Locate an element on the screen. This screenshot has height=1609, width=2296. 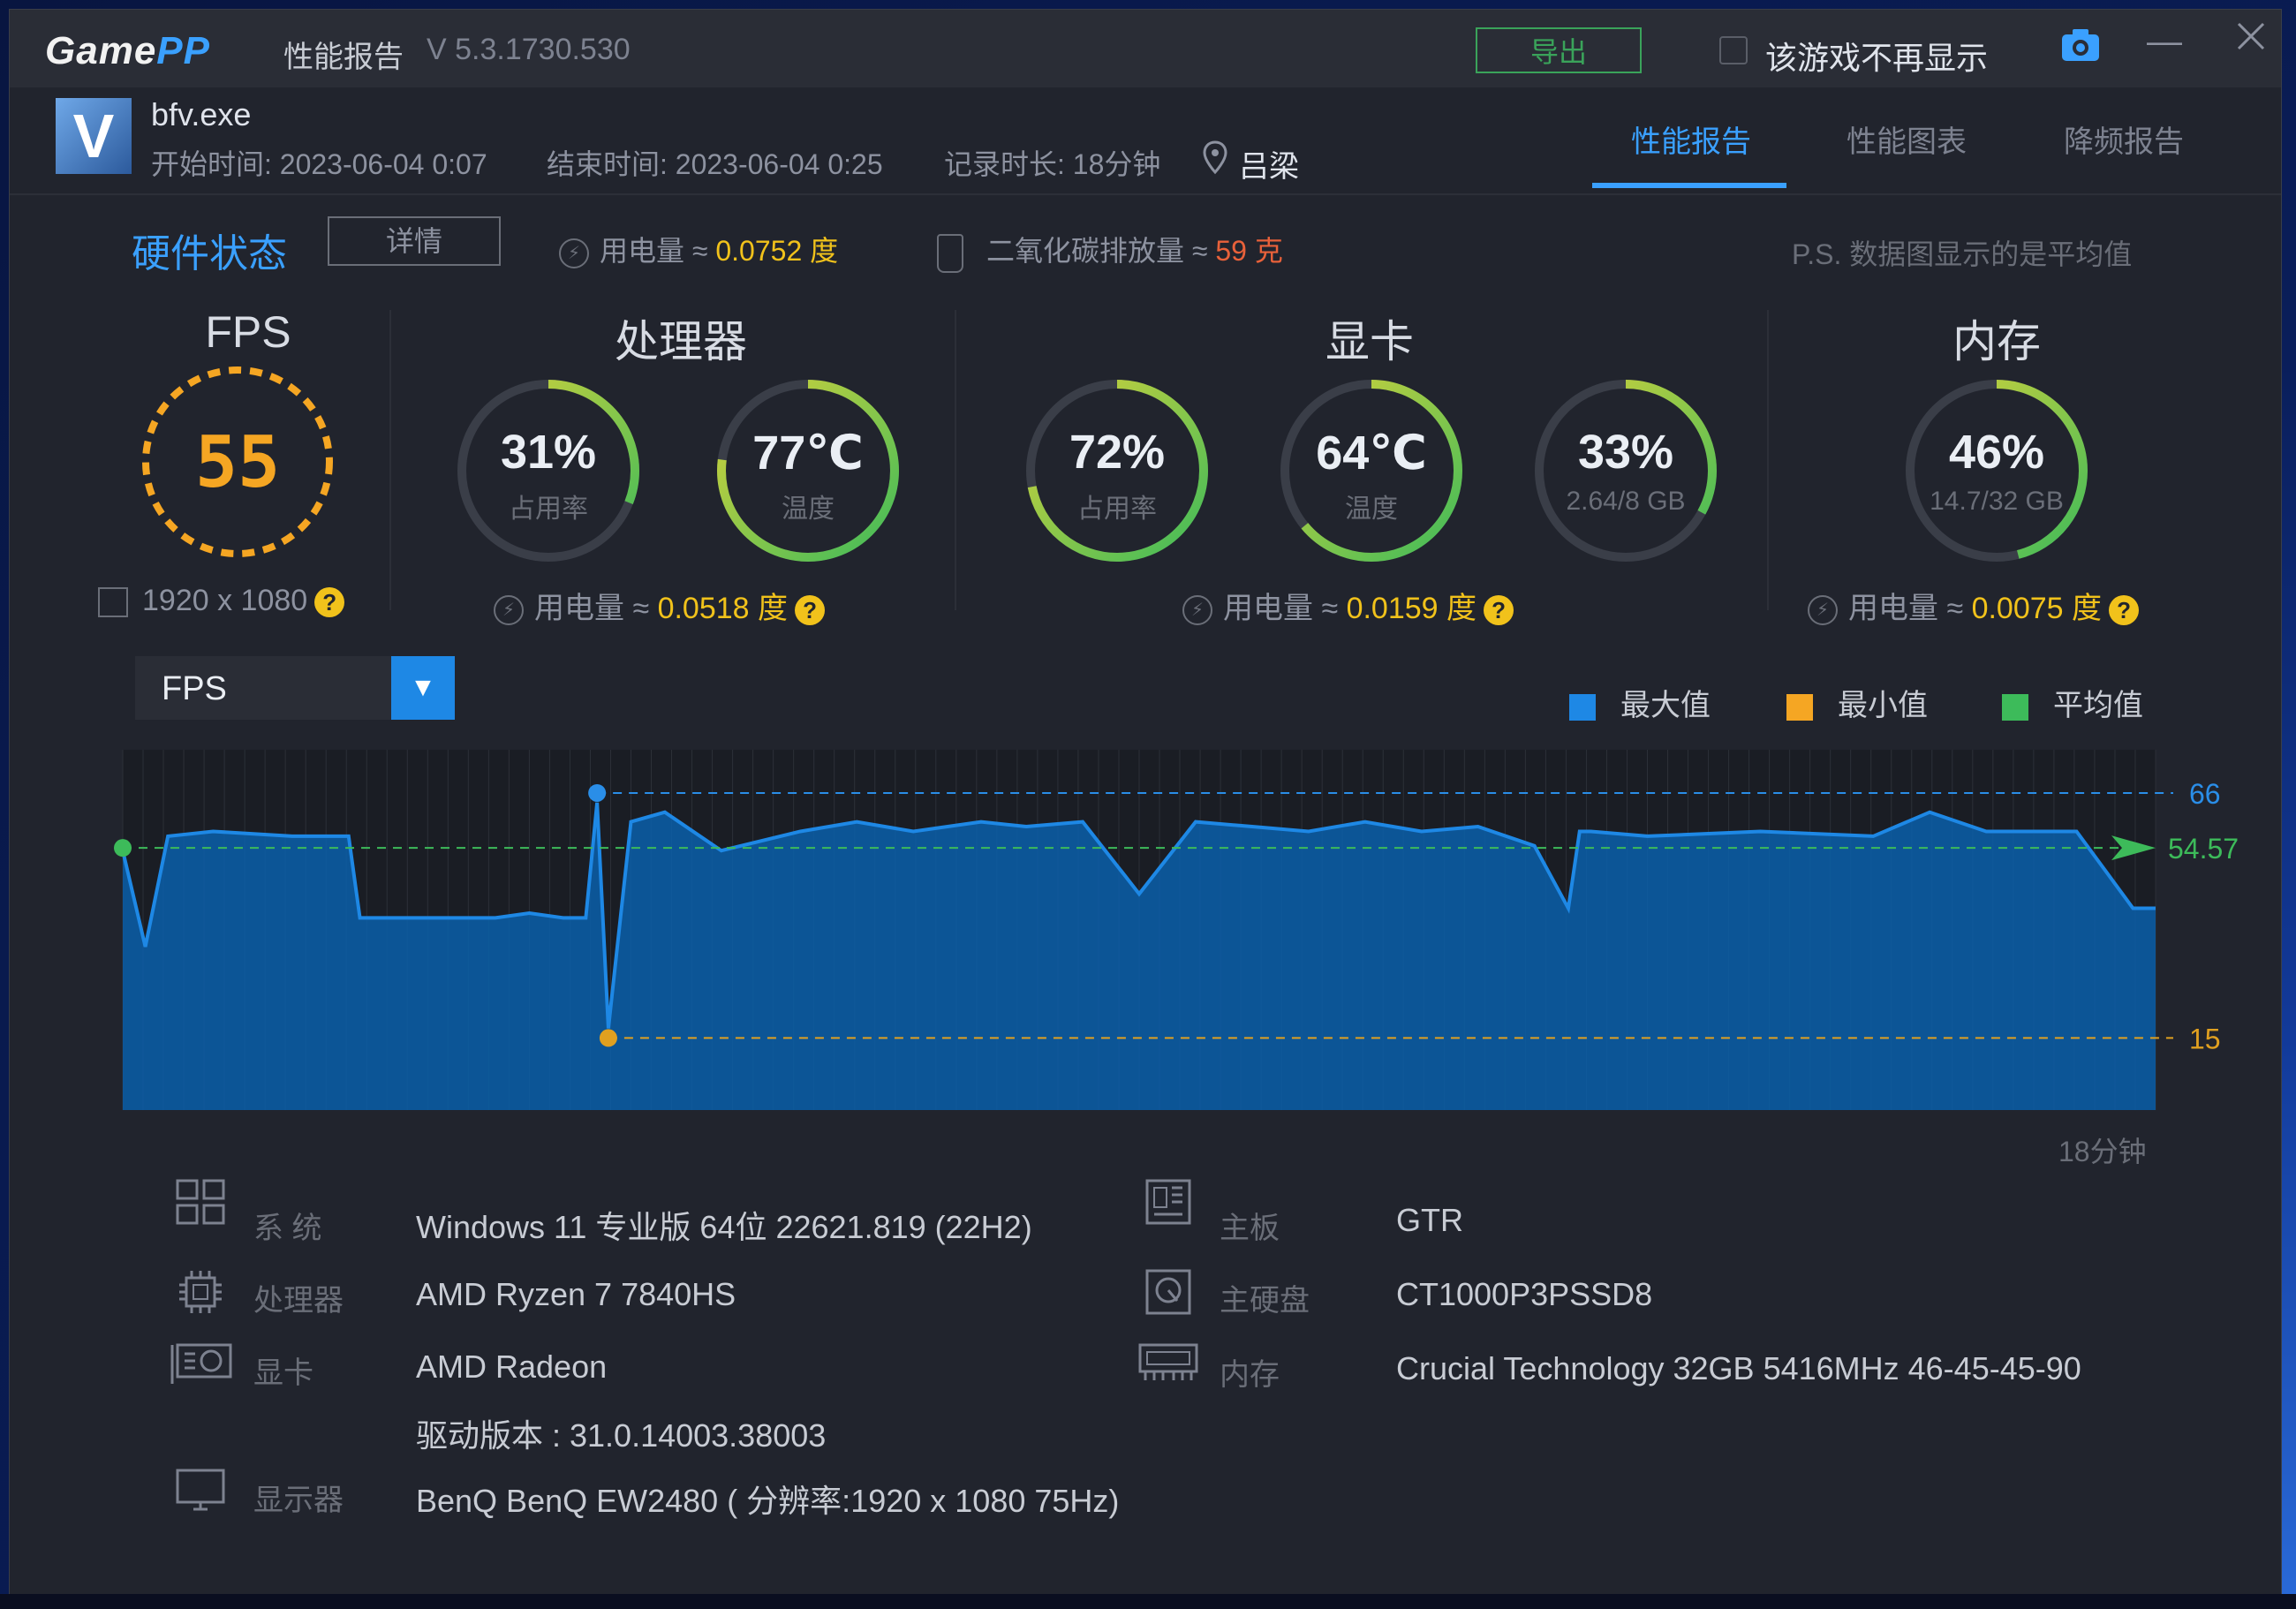
cpu-value: AMD Ryzen 7 7840HS is located at coordinates (576, 1294).